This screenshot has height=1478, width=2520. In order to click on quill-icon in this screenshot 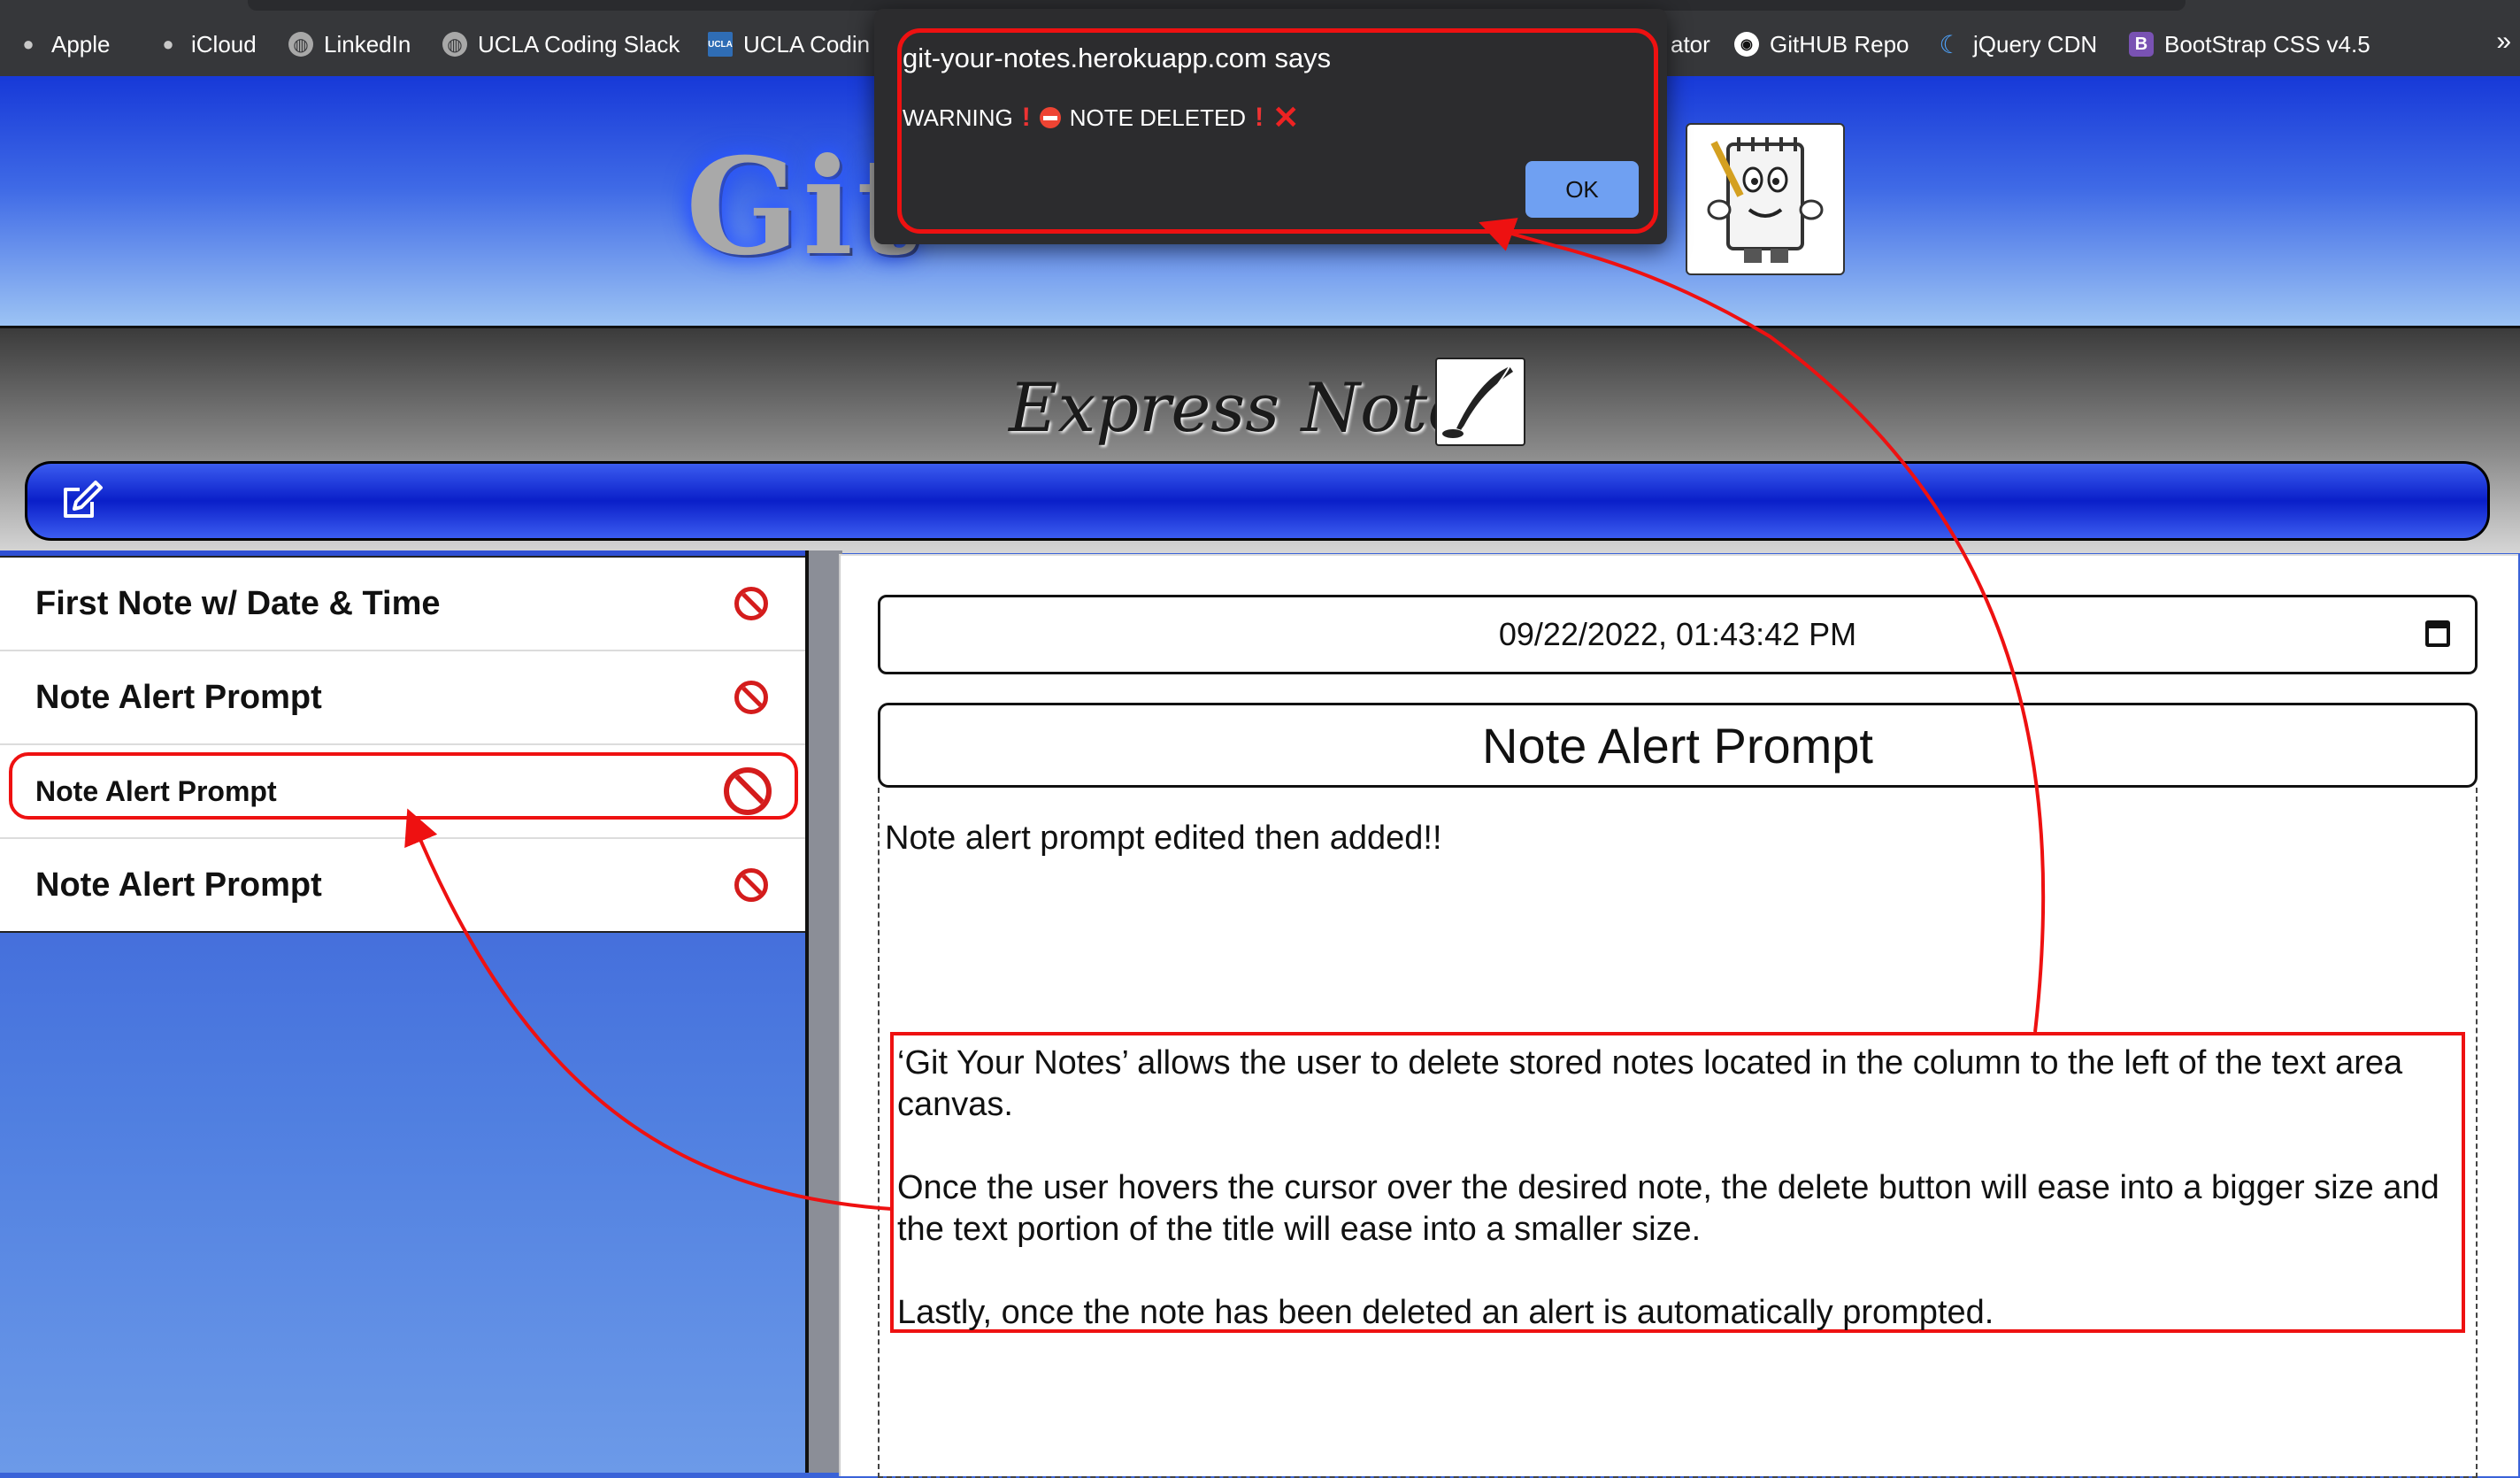, I will do `click(1480, 402)`.